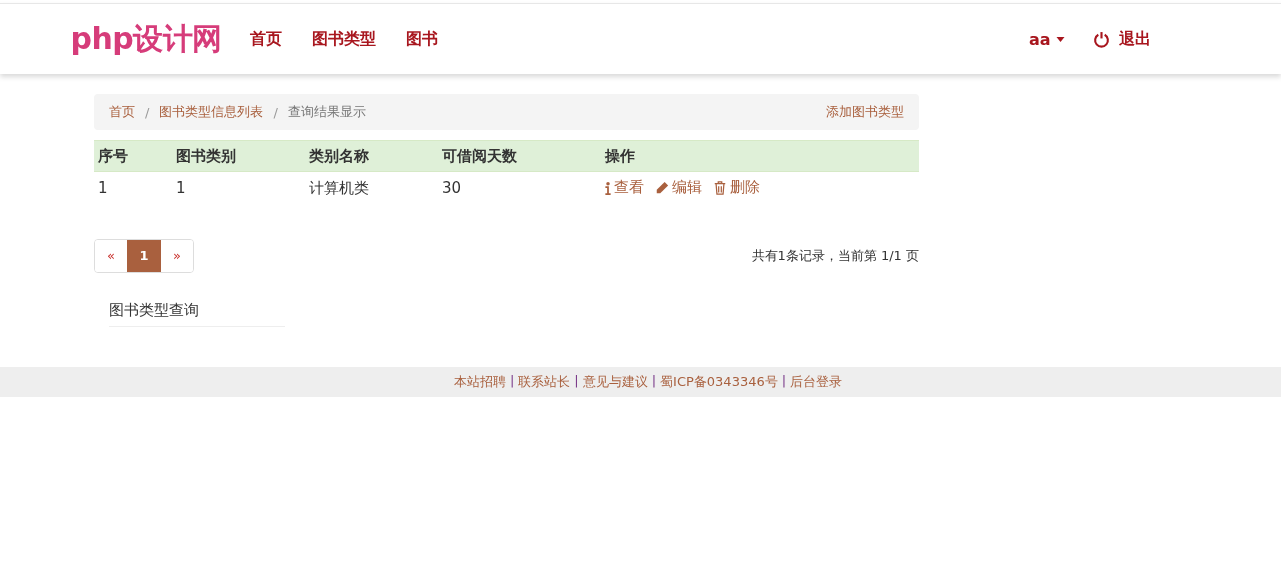  I want to click on footer-link: 意见与建议, so click(615, 381).